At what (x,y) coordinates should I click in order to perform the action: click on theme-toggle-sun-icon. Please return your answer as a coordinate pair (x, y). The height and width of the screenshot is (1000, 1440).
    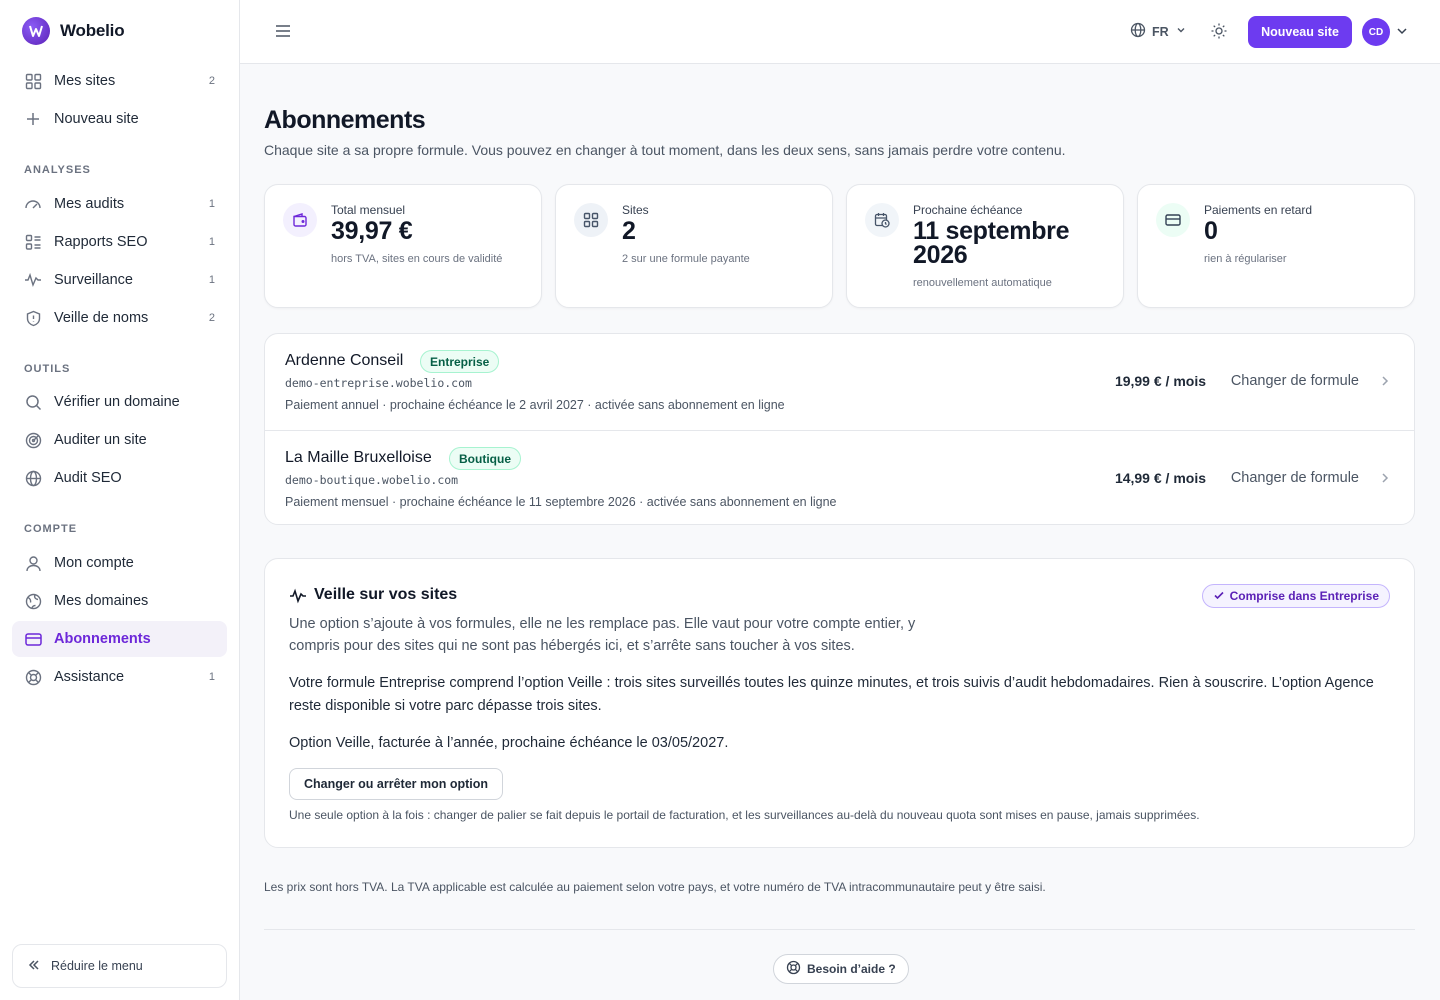
    Looking at the image, I should click on (1220, 32).